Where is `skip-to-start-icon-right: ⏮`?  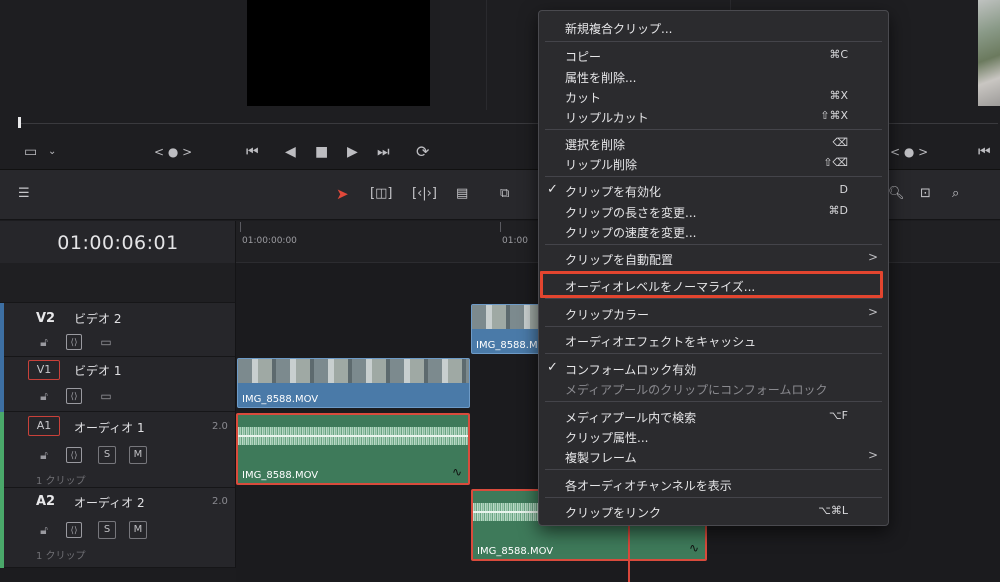
skip-to-start-icon-right: ⏮ is located at coordinates (984, 152).